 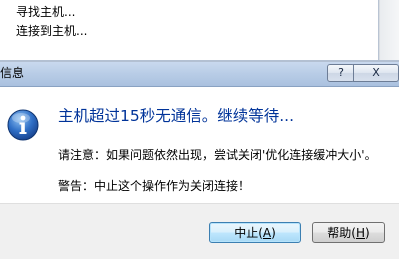 I want to click on help-button-label: 帮助(, so click(x=341, y=233).